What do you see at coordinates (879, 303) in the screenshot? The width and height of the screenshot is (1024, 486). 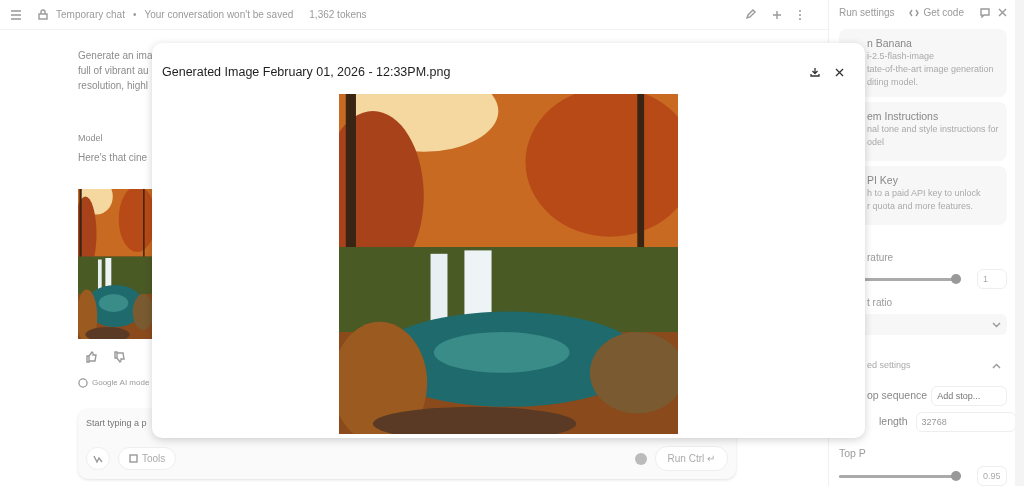 I see `setting-label: t ratio` at bounding box center [879, 303].